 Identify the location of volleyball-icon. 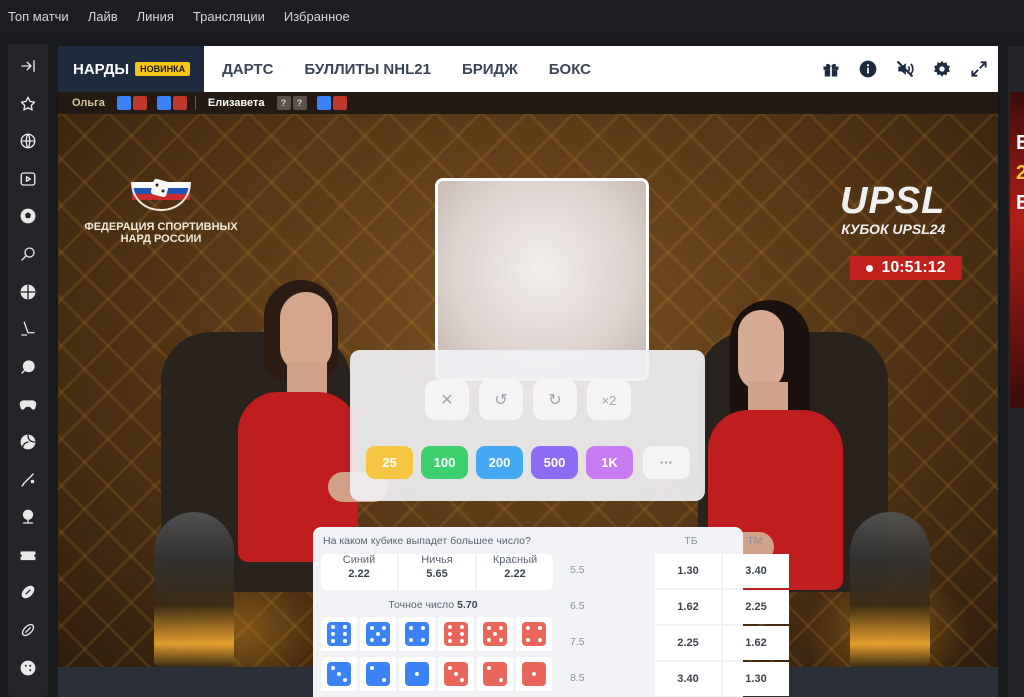
(28, 442).